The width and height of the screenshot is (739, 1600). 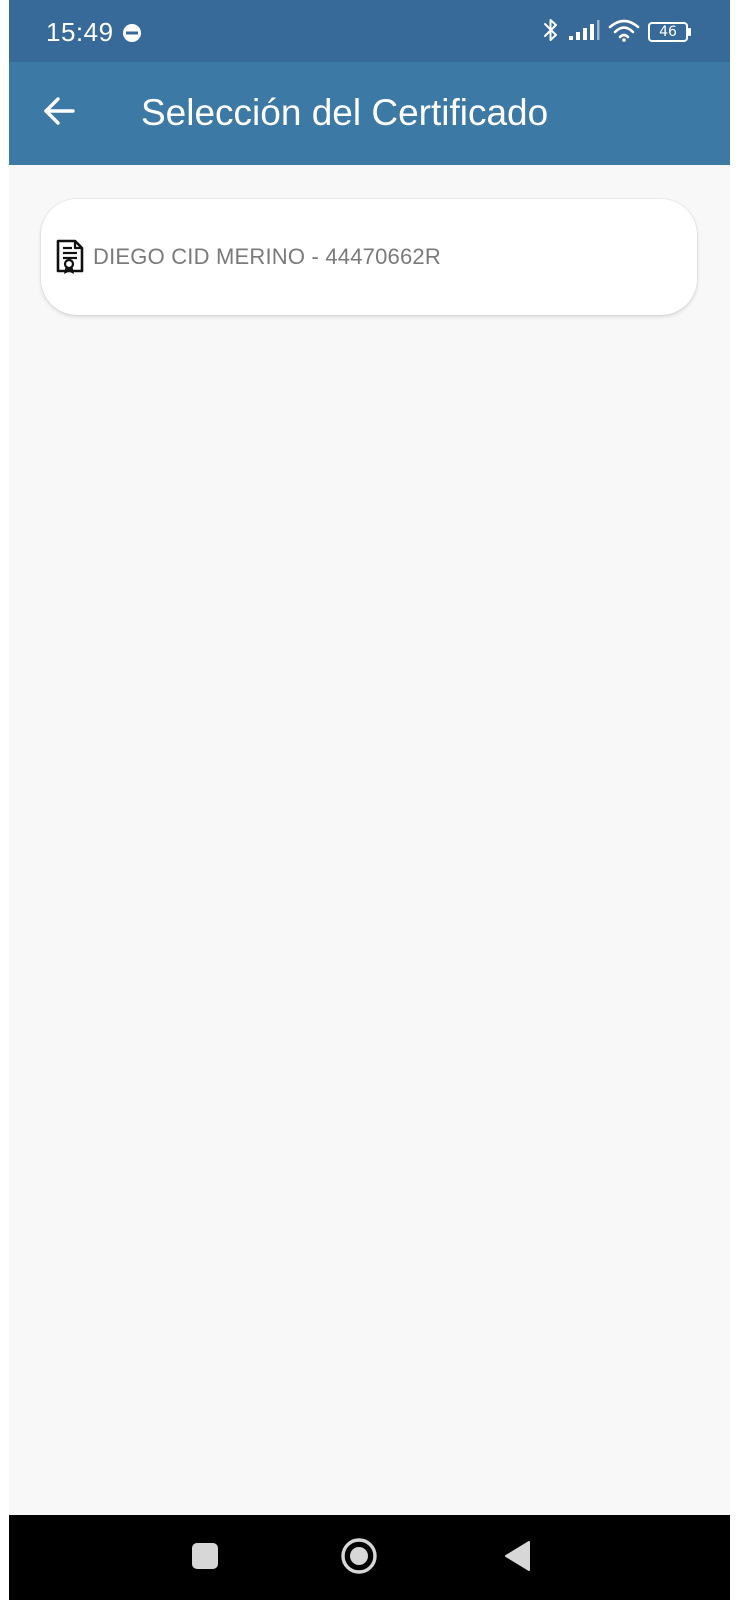 I want to click on back-triangle-icon, so click(x=518, y=1558).